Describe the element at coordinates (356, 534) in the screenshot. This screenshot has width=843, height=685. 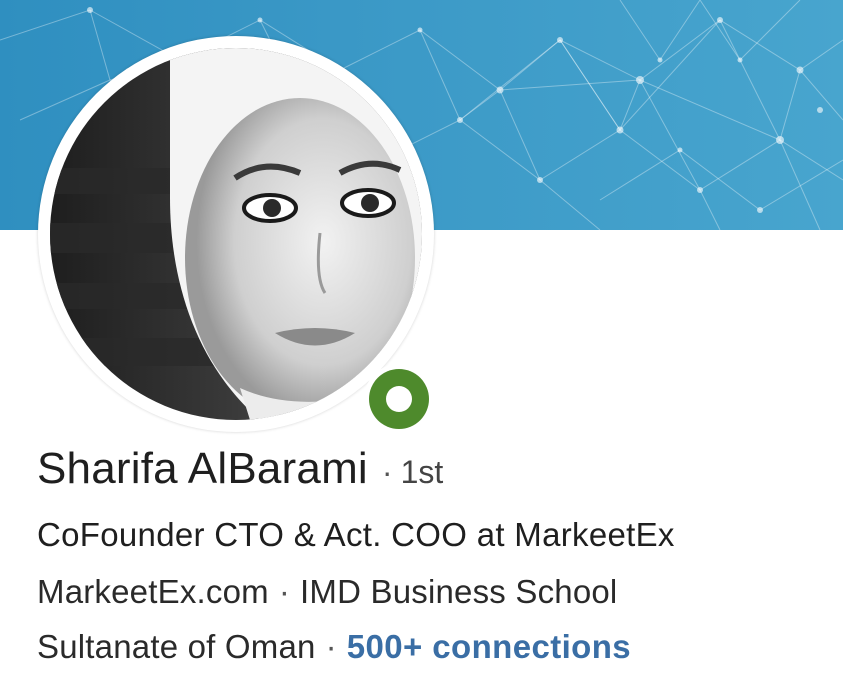
I see `profile-headline: CoFounder CTO & Act. COO at MarkeetEx` at that location.